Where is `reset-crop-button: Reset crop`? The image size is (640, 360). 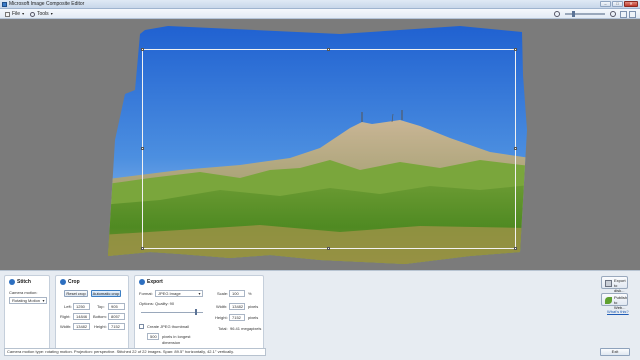 reset-crop-button: Reset crop is located at coordinates (76, 293).